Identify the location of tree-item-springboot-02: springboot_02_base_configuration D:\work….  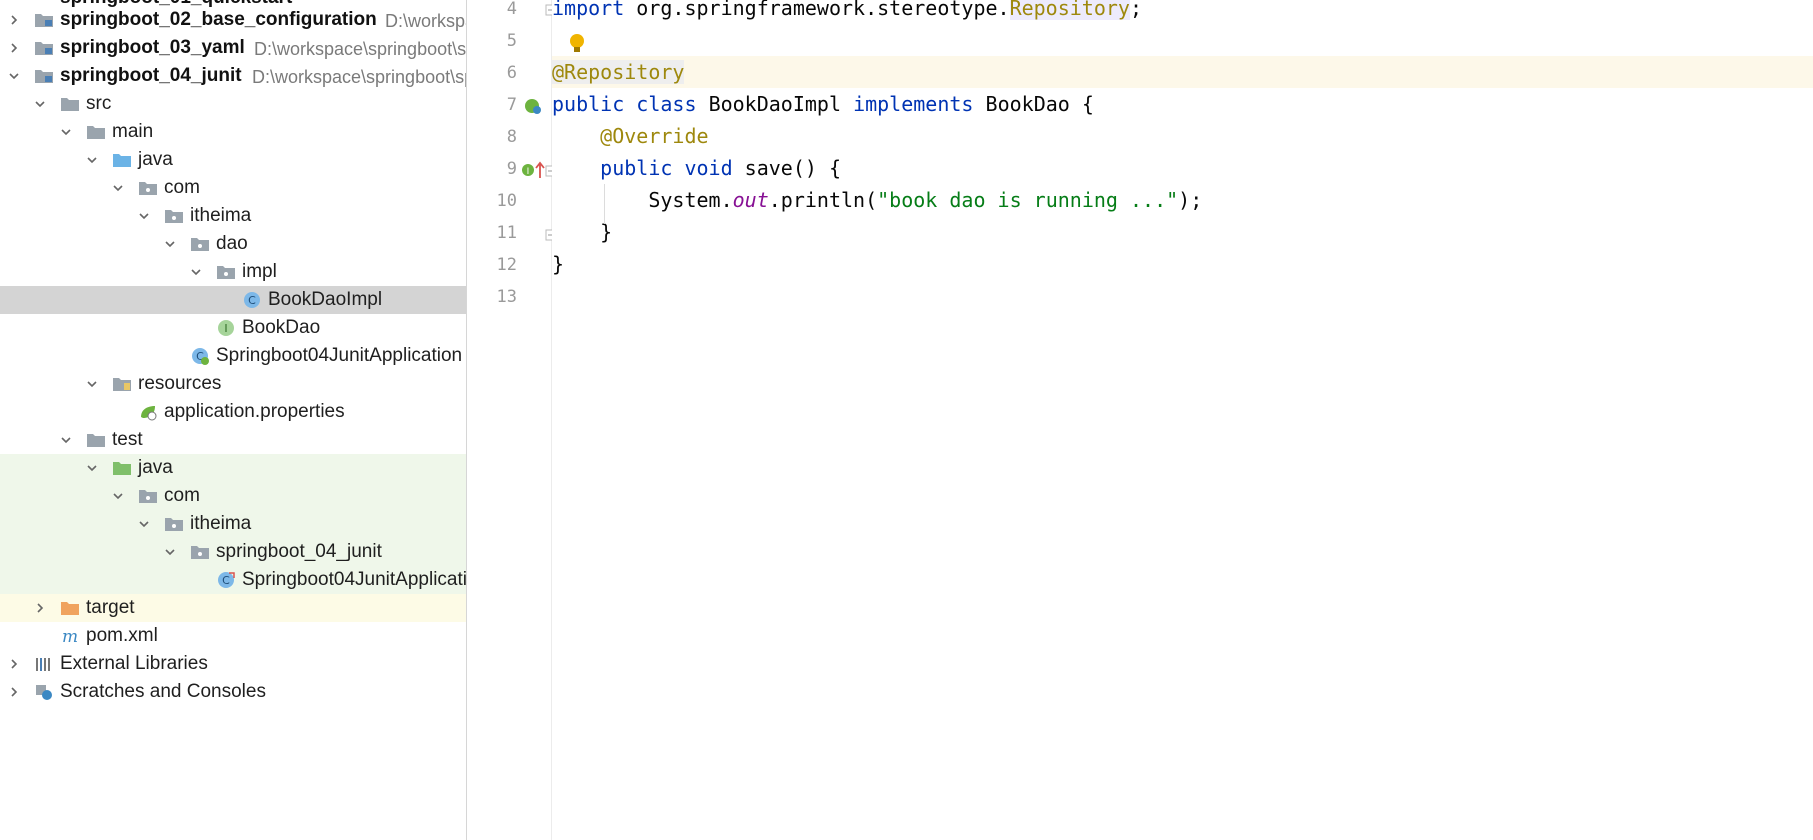
(233, 20).